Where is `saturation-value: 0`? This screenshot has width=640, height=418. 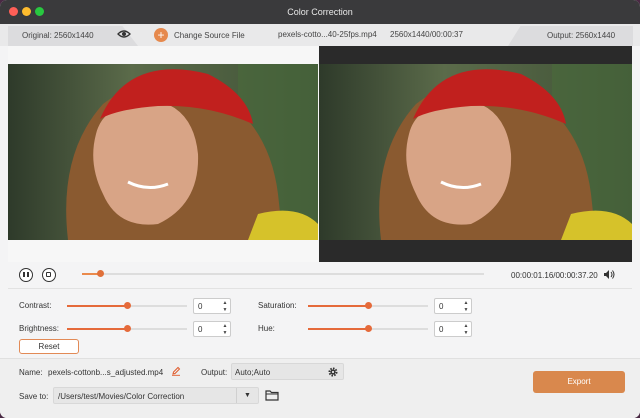
saturation-value: 0 is located at coordinates (441, 306).